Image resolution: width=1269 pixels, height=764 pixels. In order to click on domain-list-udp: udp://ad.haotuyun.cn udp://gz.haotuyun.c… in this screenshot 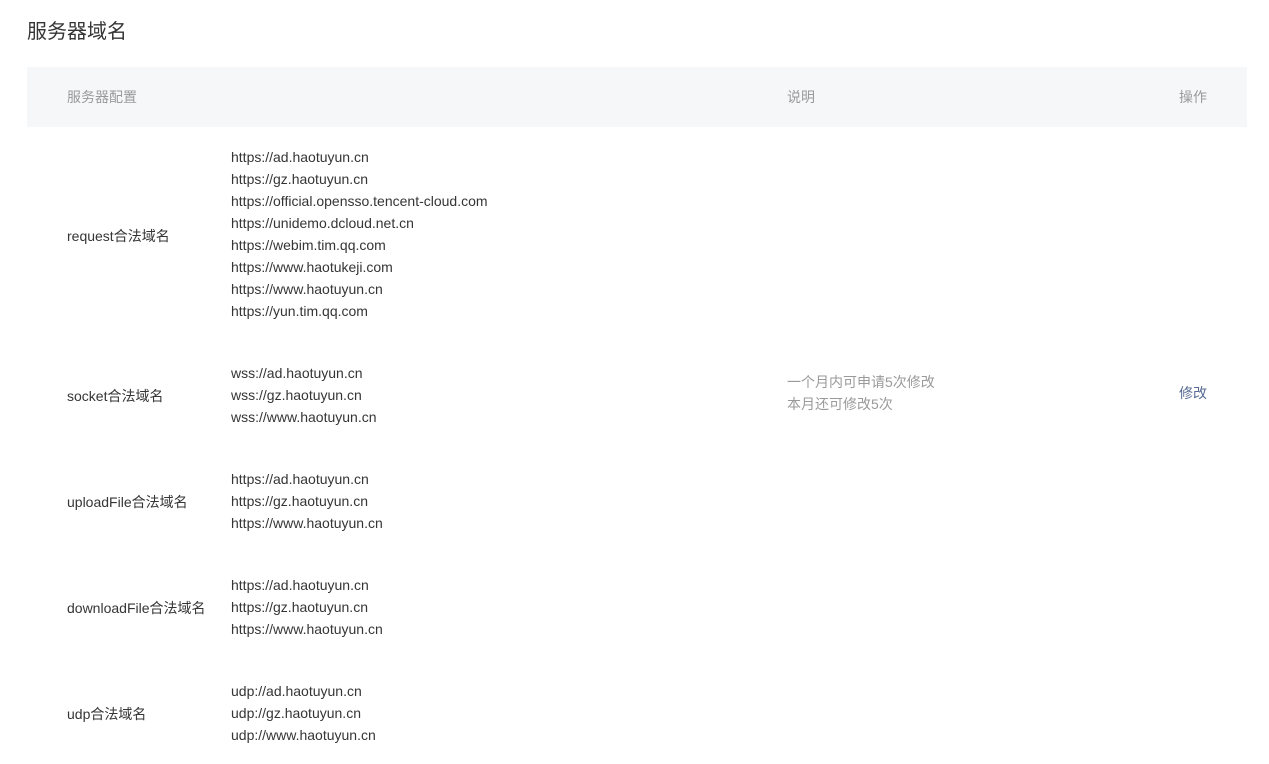, I will do `click(303, 713)`.